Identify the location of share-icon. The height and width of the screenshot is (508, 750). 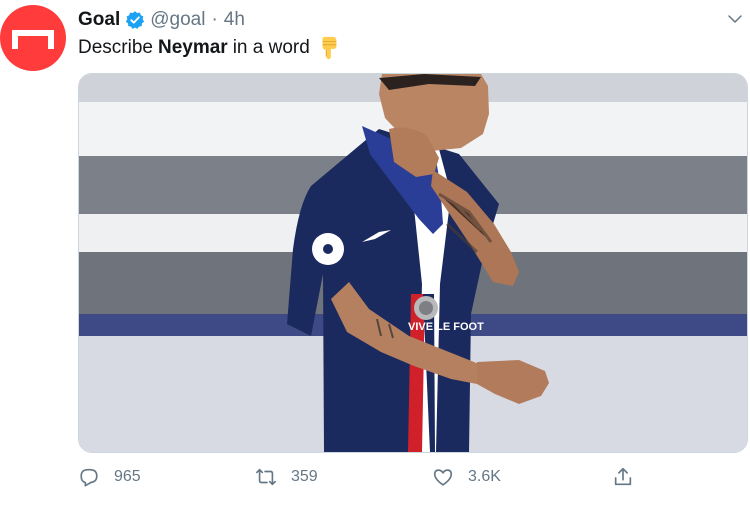
(623, 476).